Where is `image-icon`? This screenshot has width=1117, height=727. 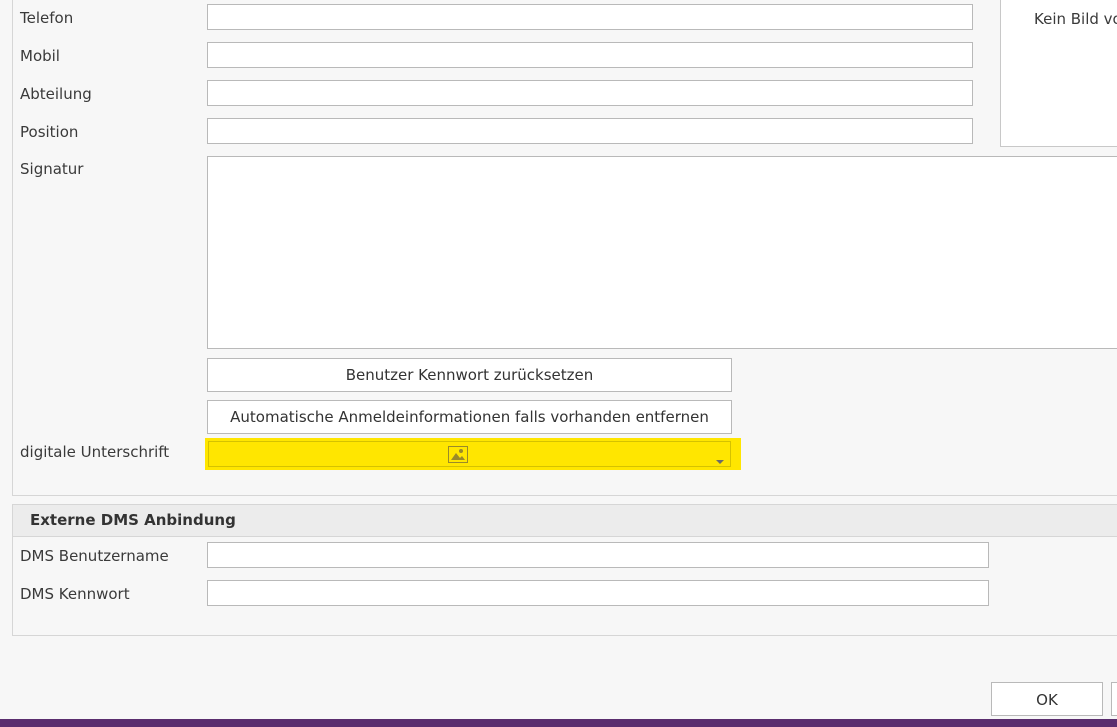
image-icon is located at coordinates (458, 456).